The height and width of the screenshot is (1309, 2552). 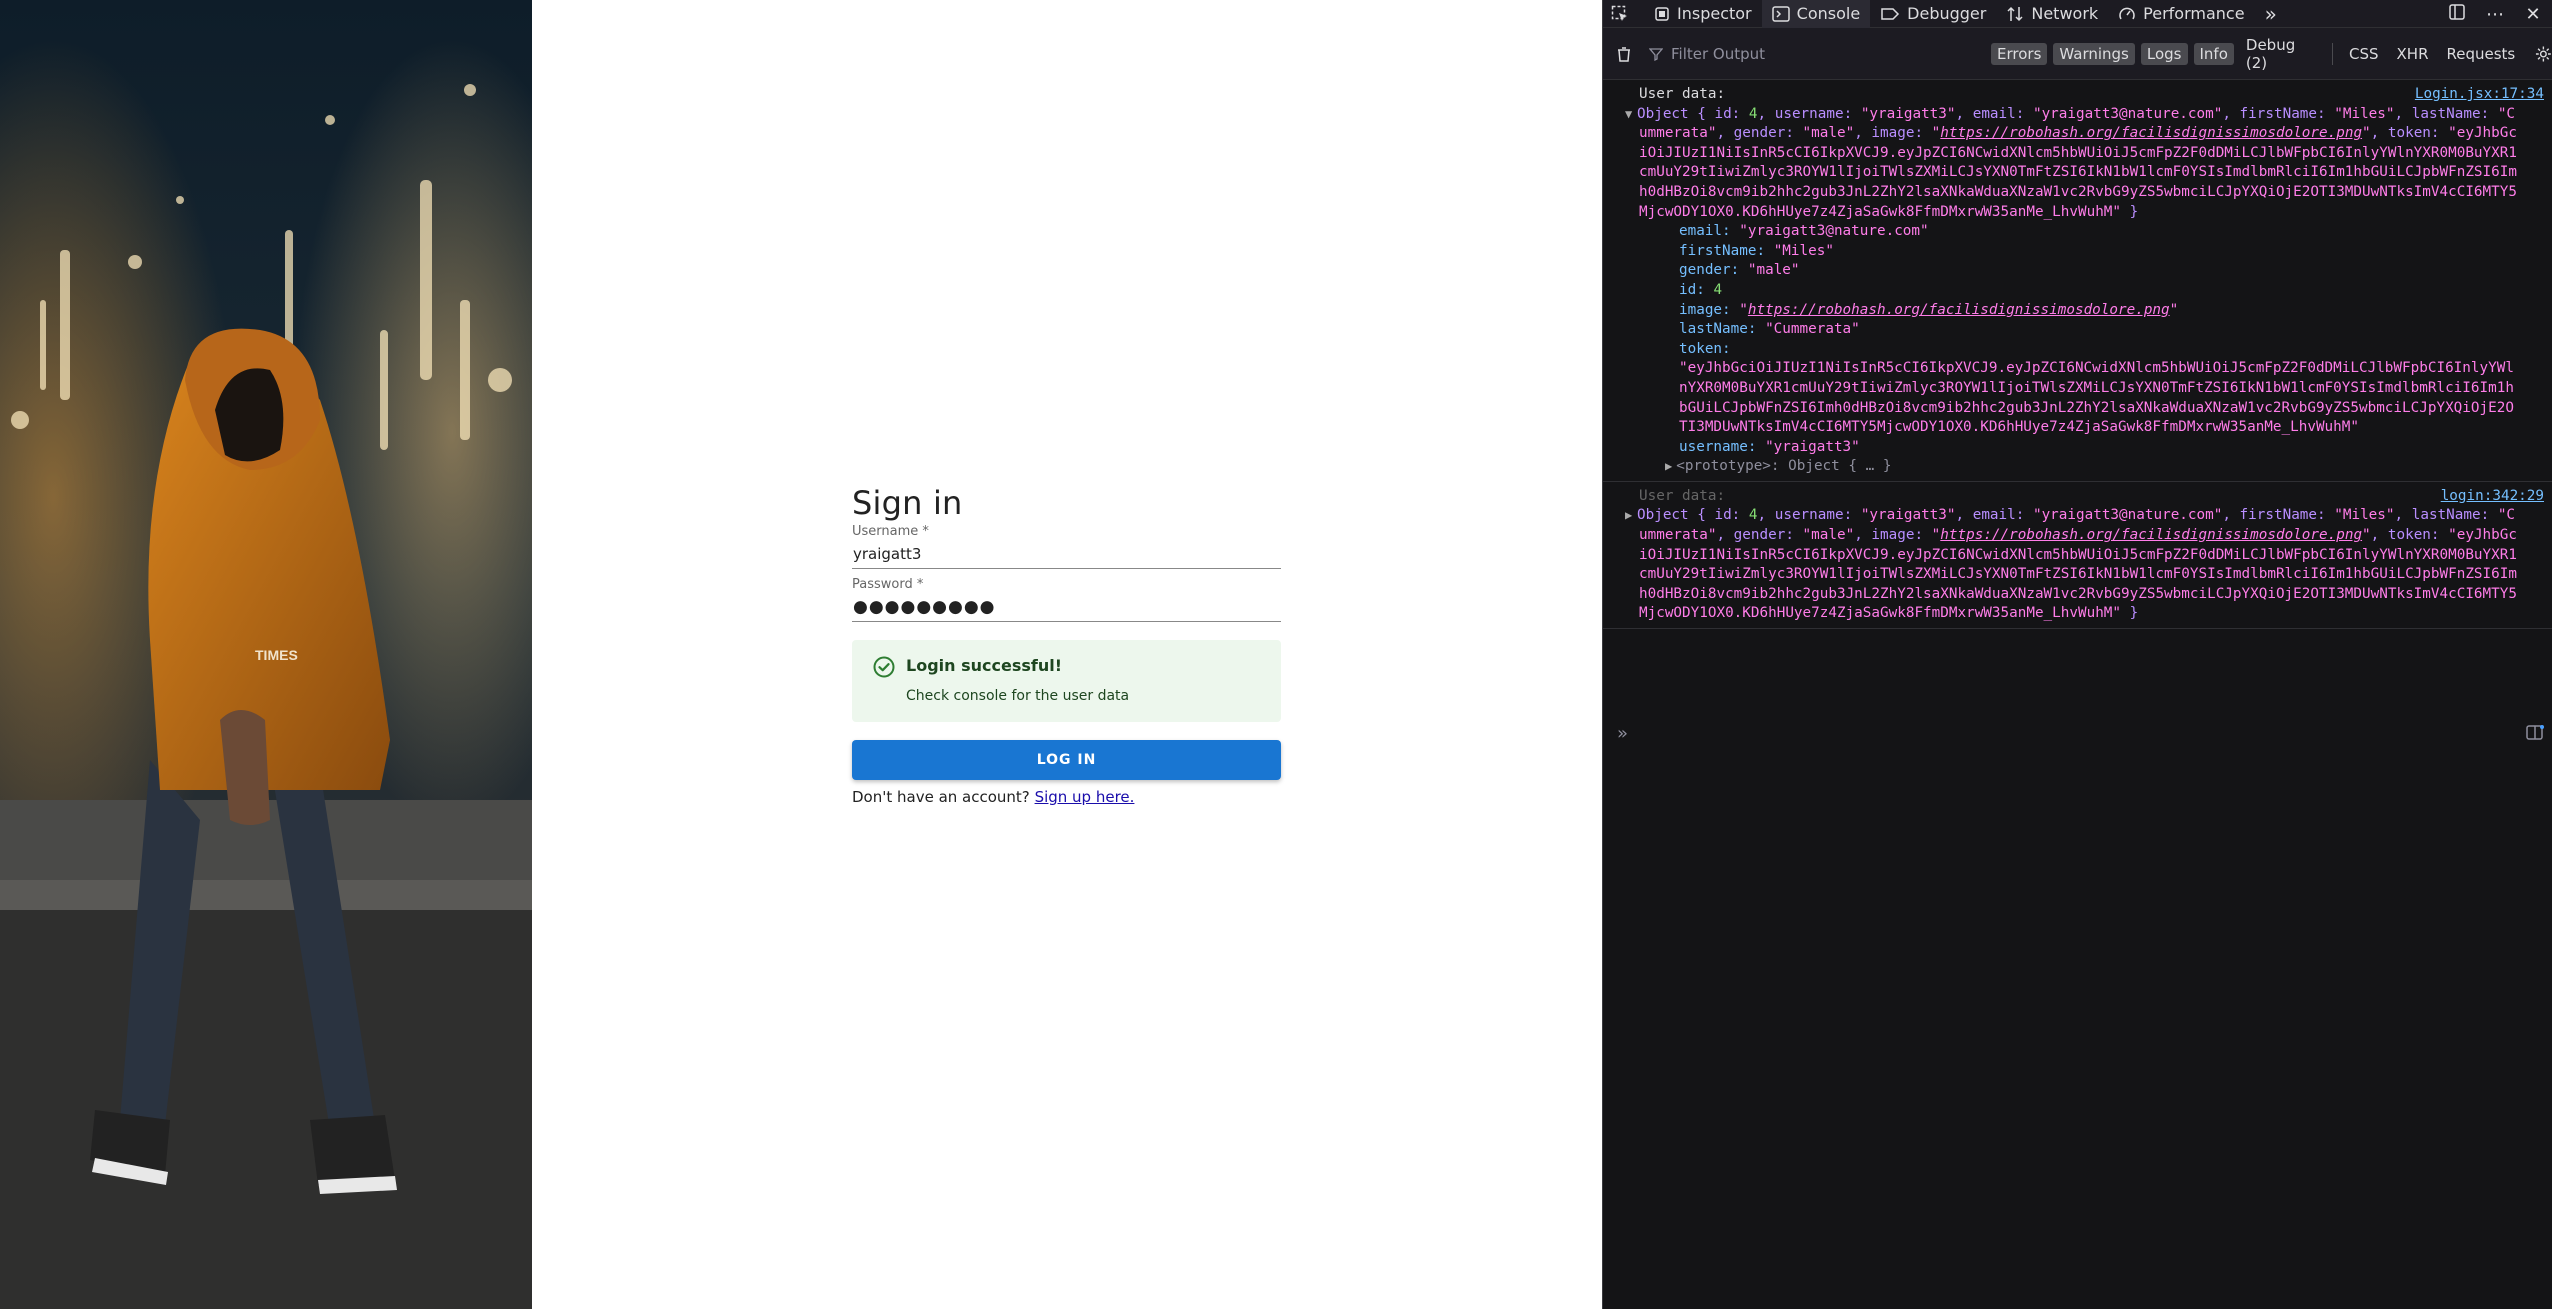 What do you see at coordinates (2281, 54) in the screenshot?
I see `filter-debug: Debug (2)` at bounding box center [2281, 54].